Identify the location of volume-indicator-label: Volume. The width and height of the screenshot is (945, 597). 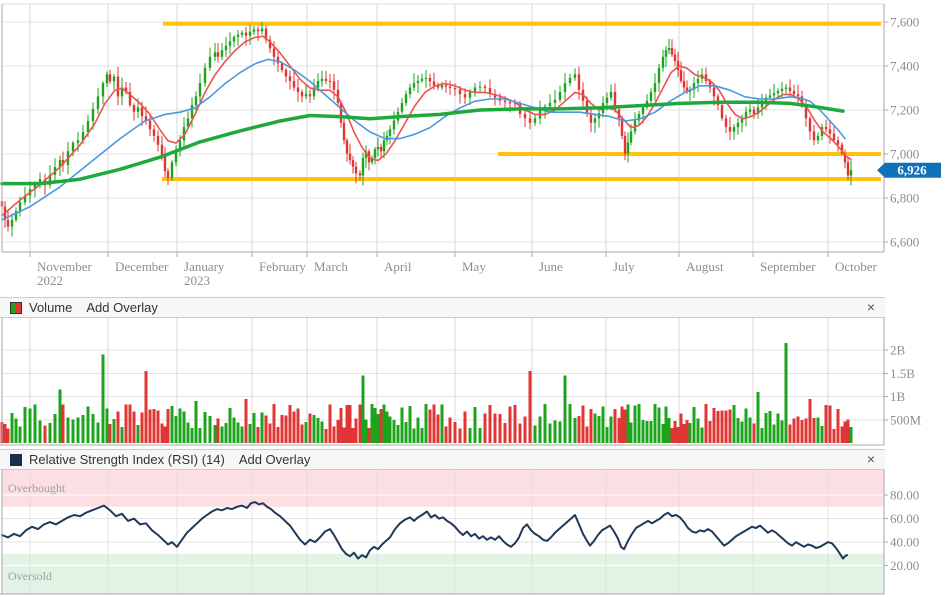
(51, 307).